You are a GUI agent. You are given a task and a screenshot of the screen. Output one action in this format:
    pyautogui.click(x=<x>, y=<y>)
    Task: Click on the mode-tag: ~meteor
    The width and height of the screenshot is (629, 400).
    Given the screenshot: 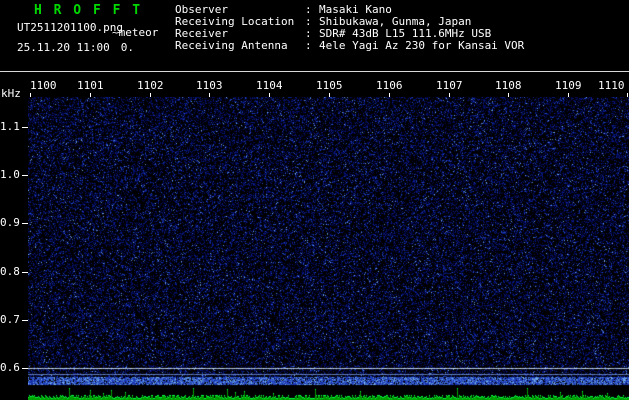 What is the action you would take?
    pyautogui.click(x=135, y=32)
    